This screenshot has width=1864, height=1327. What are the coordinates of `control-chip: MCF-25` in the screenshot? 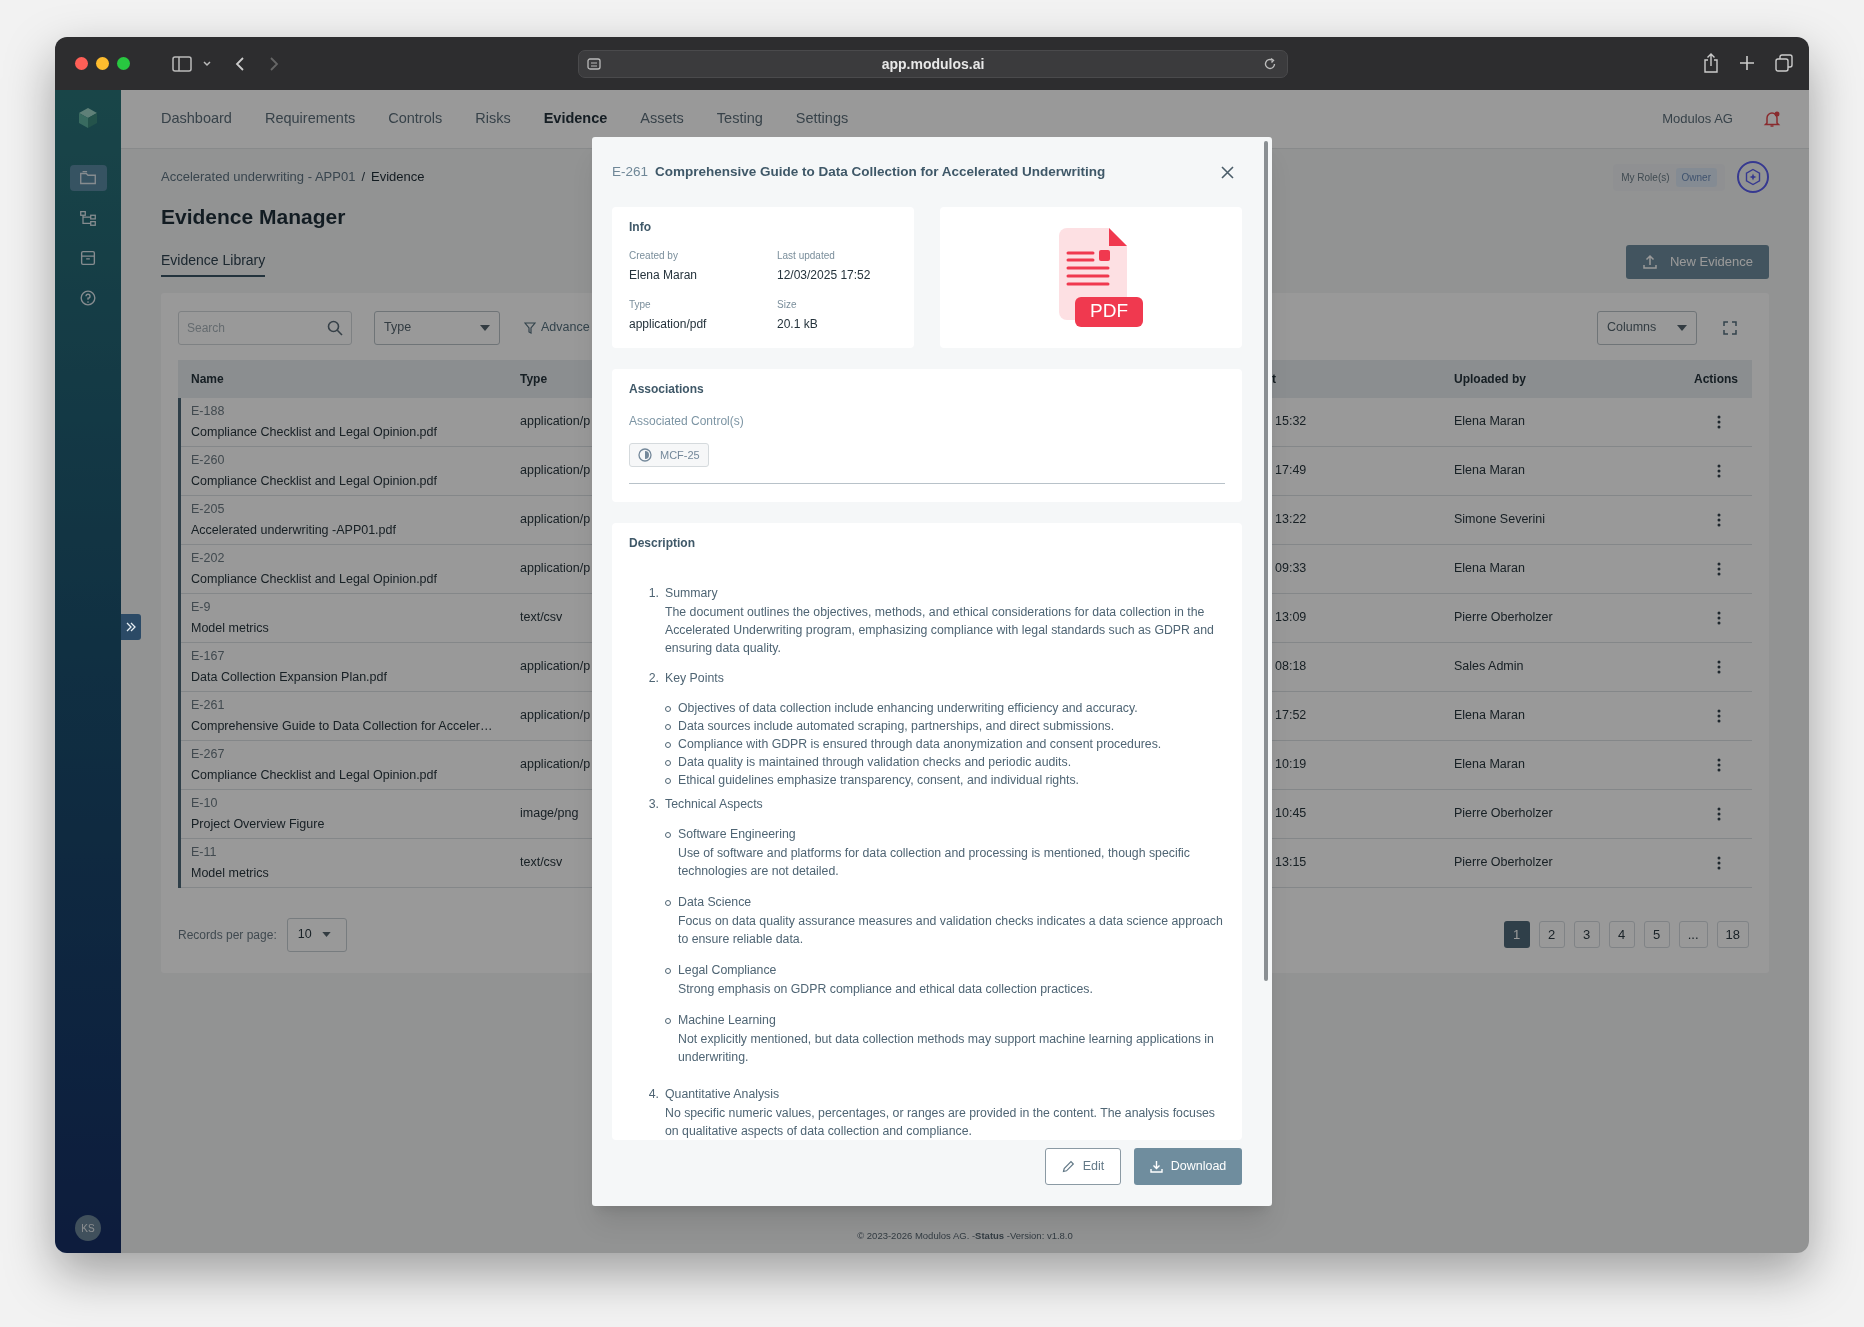 It's located at (669, 455).